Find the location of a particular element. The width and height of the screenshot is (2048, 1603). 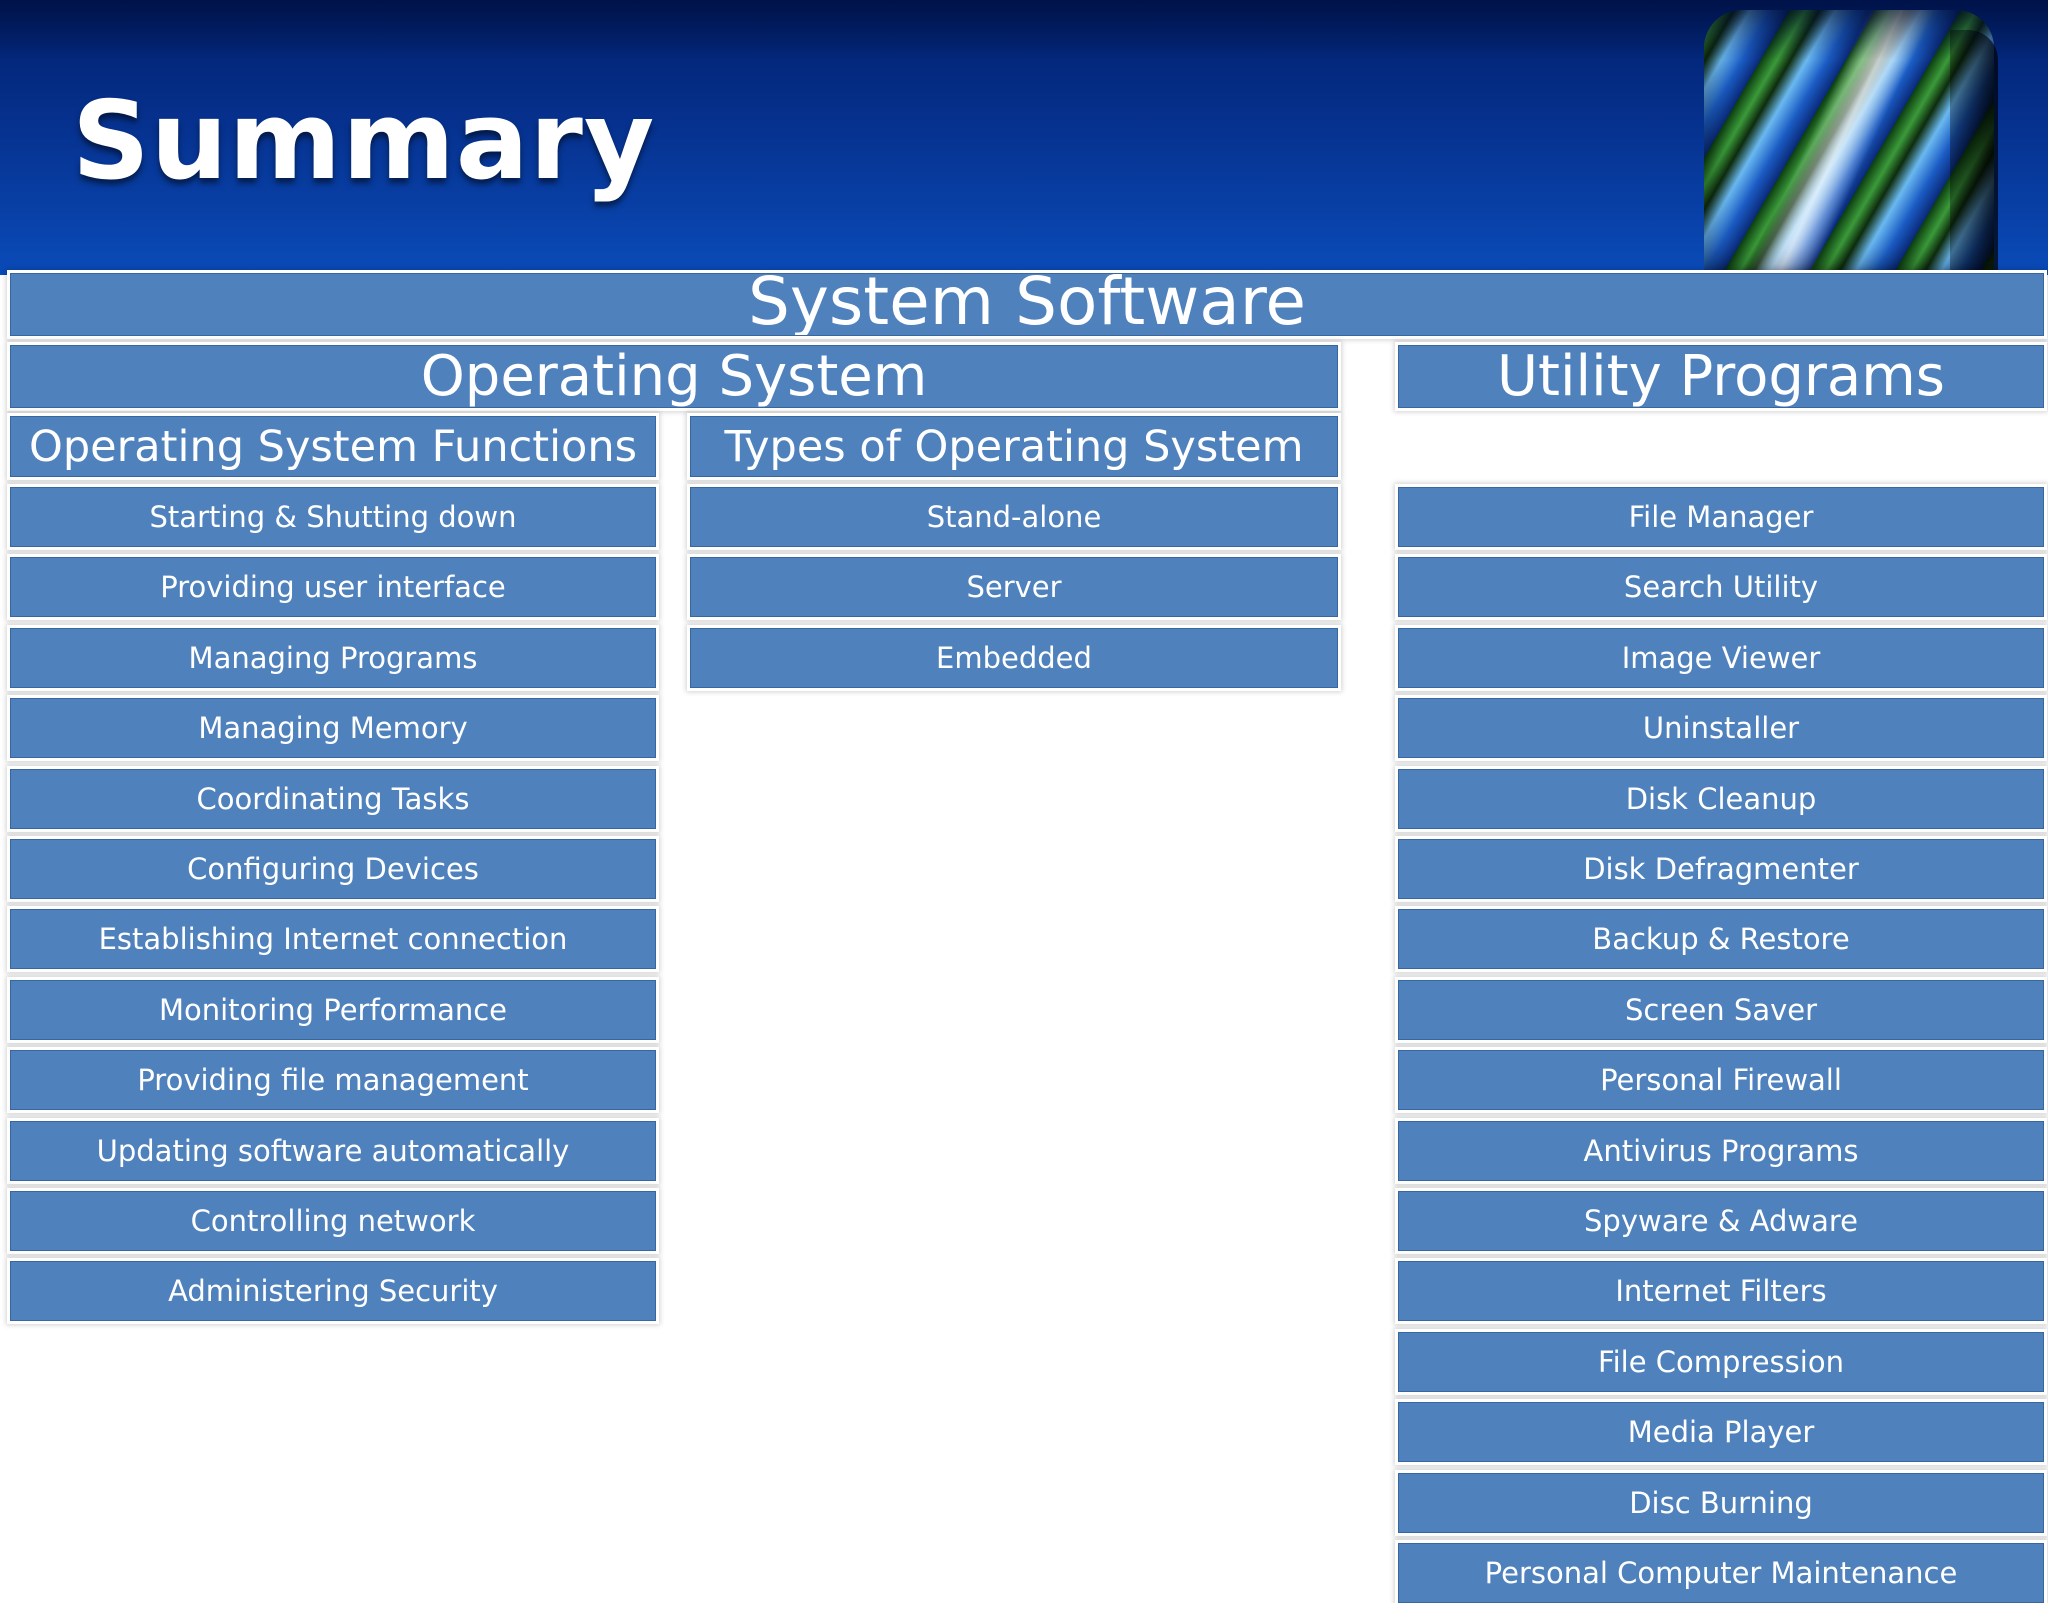

node-system-software: System Software is located at coordinates (1027, 304).